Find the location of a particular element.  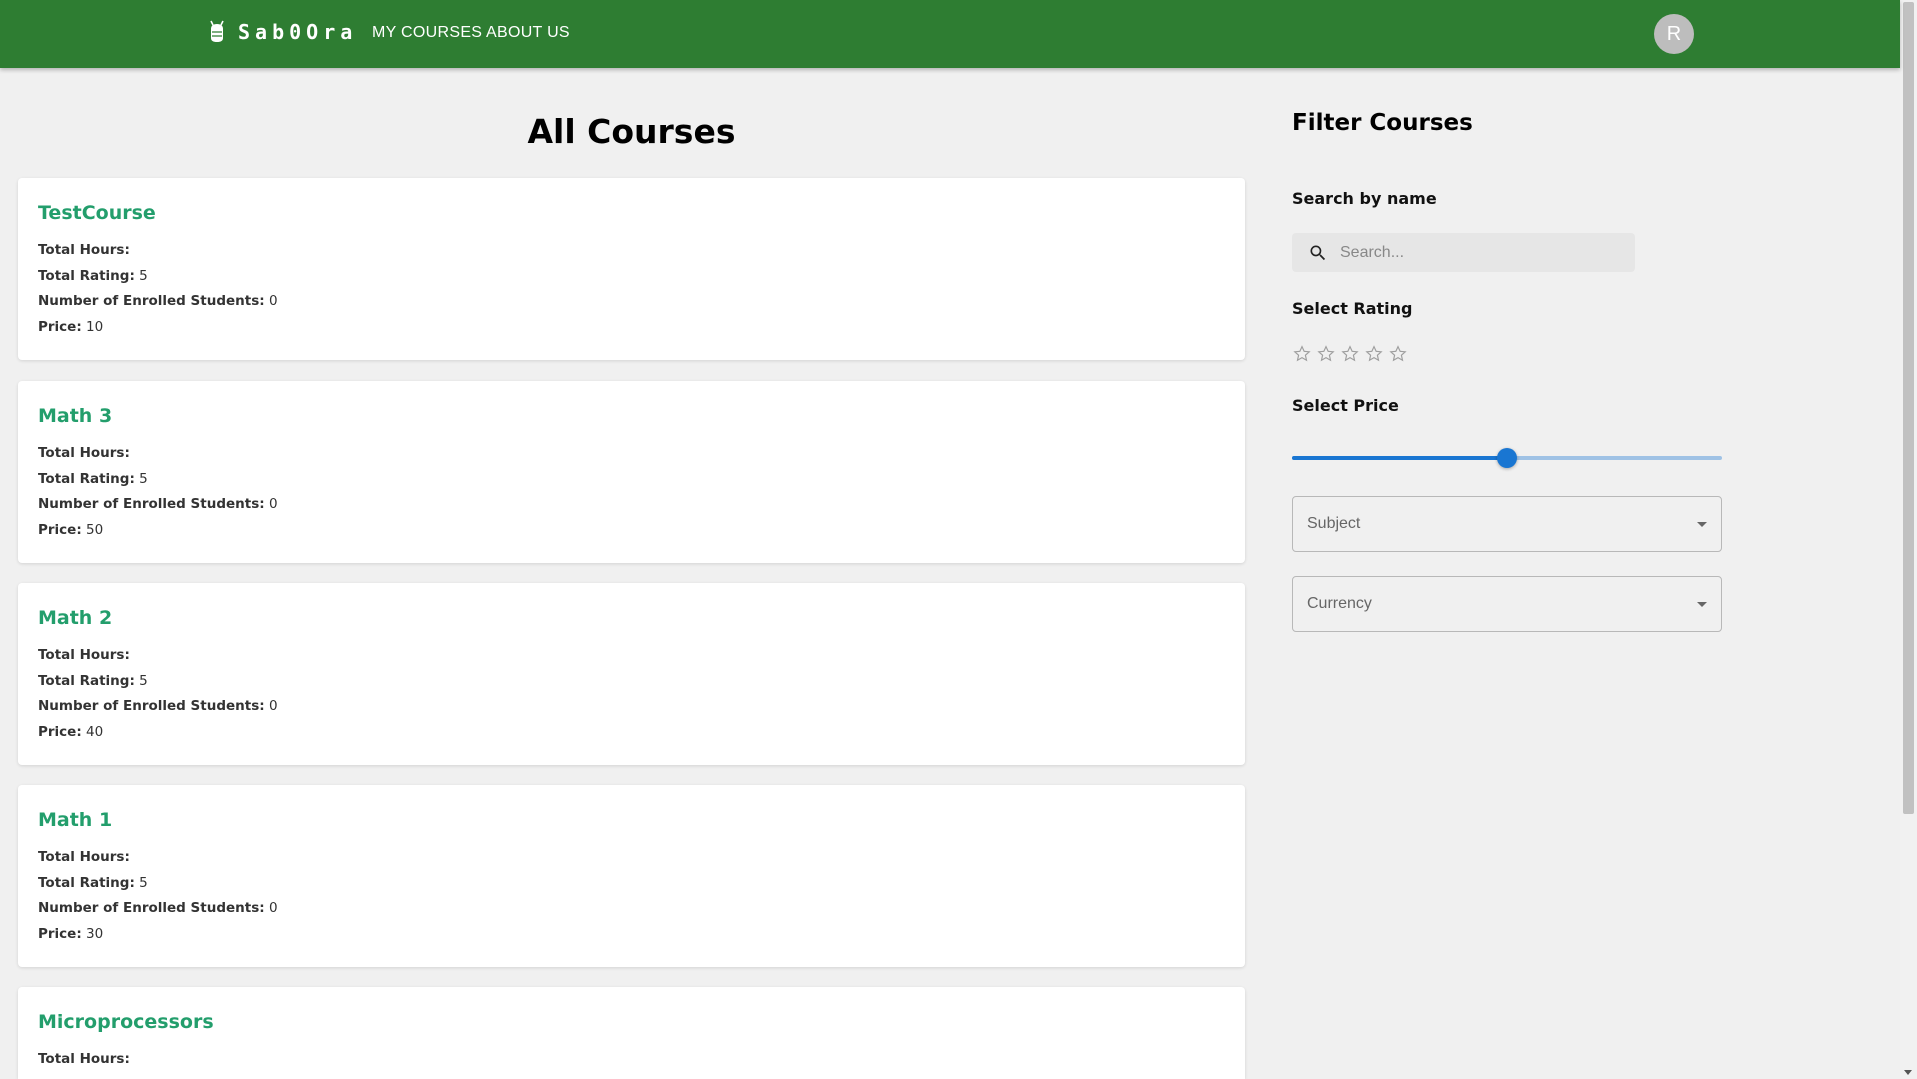

scroll-down-arrow-icon is located at coordinates (1908, 1072).